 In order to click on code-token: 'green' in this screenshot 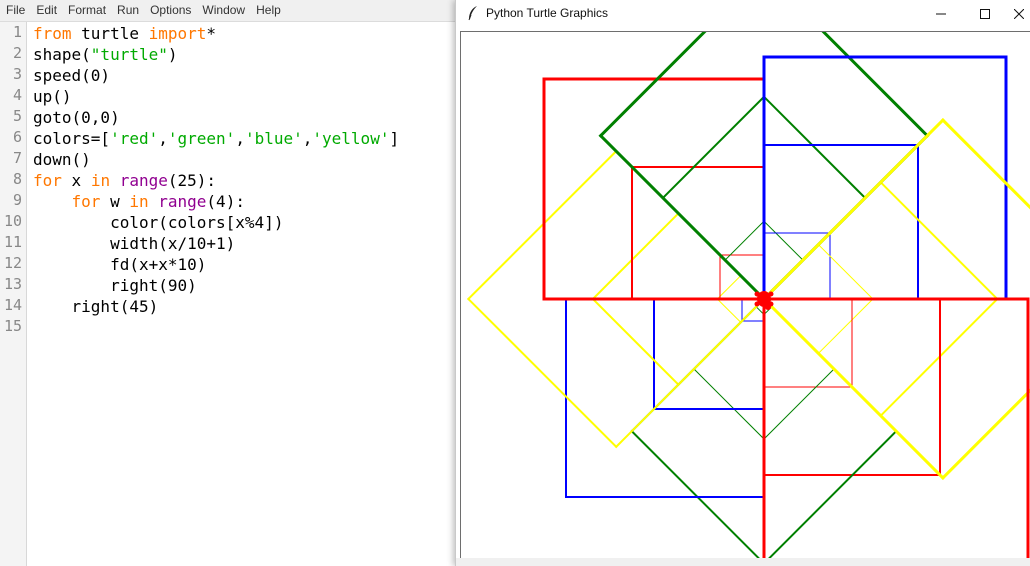, I will do `click(201, 138)`.